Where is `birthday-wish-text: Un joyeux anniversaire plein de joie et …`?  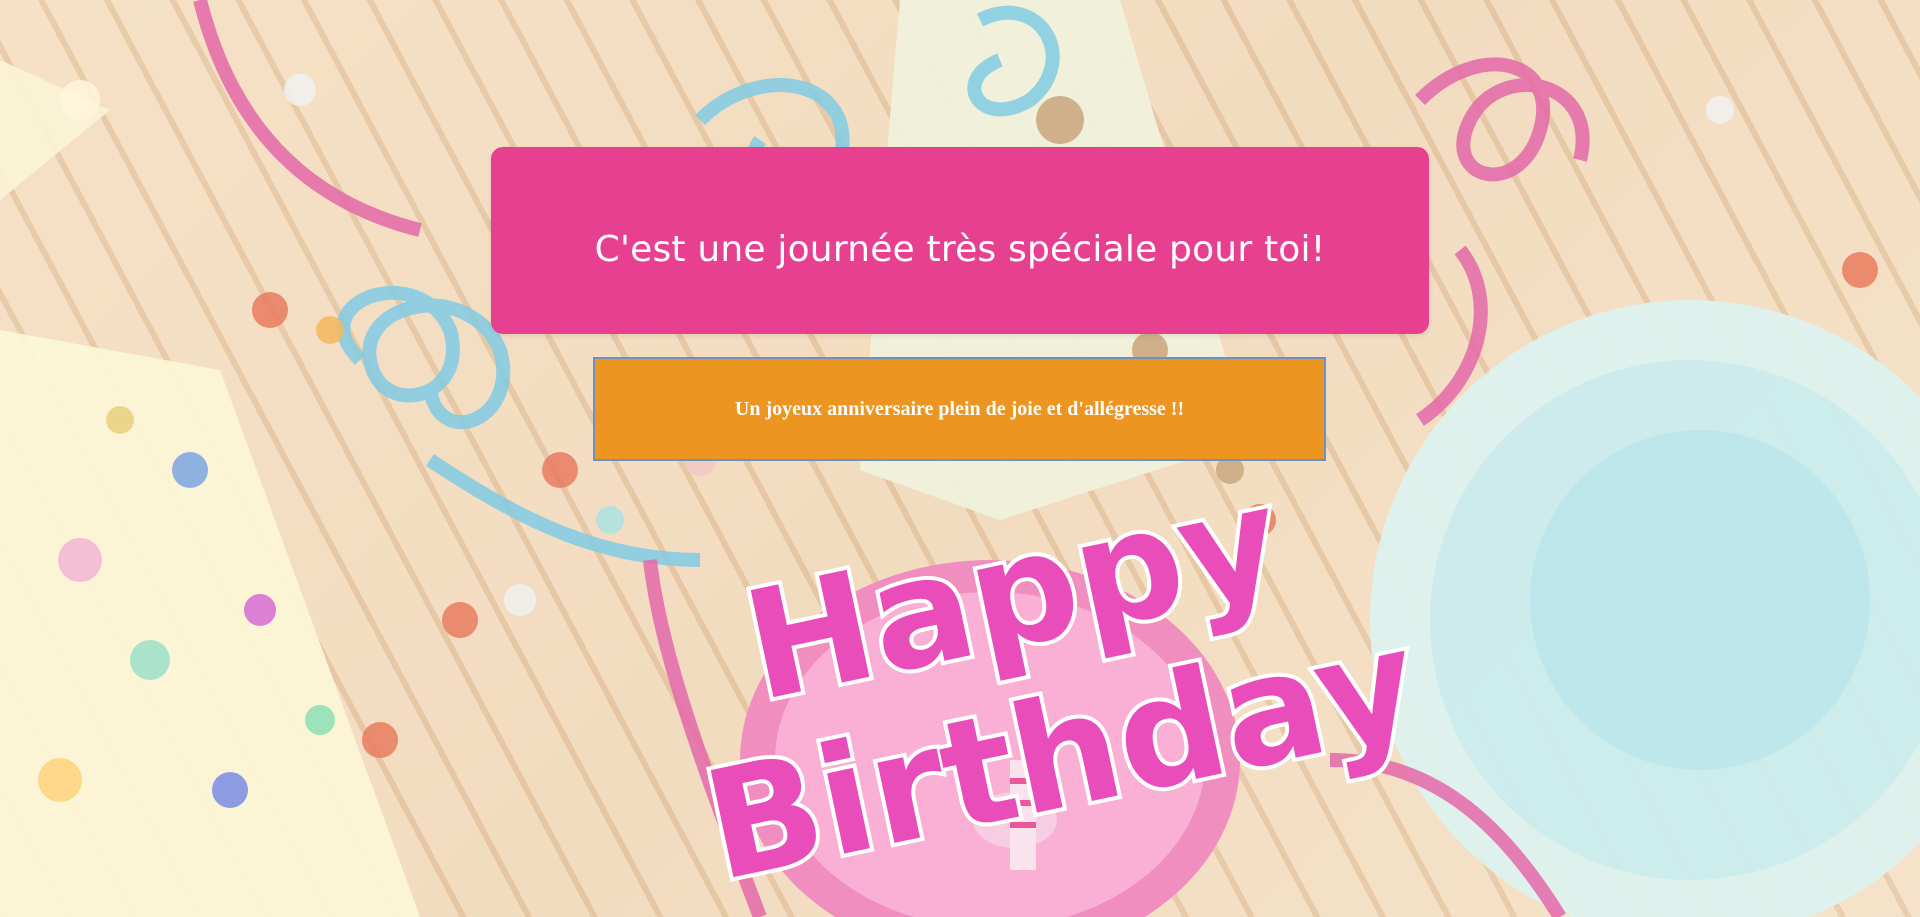 birthday-wish-text: Un joyeux anniversaire plein de joie et … is located at coordinates (959, 408).